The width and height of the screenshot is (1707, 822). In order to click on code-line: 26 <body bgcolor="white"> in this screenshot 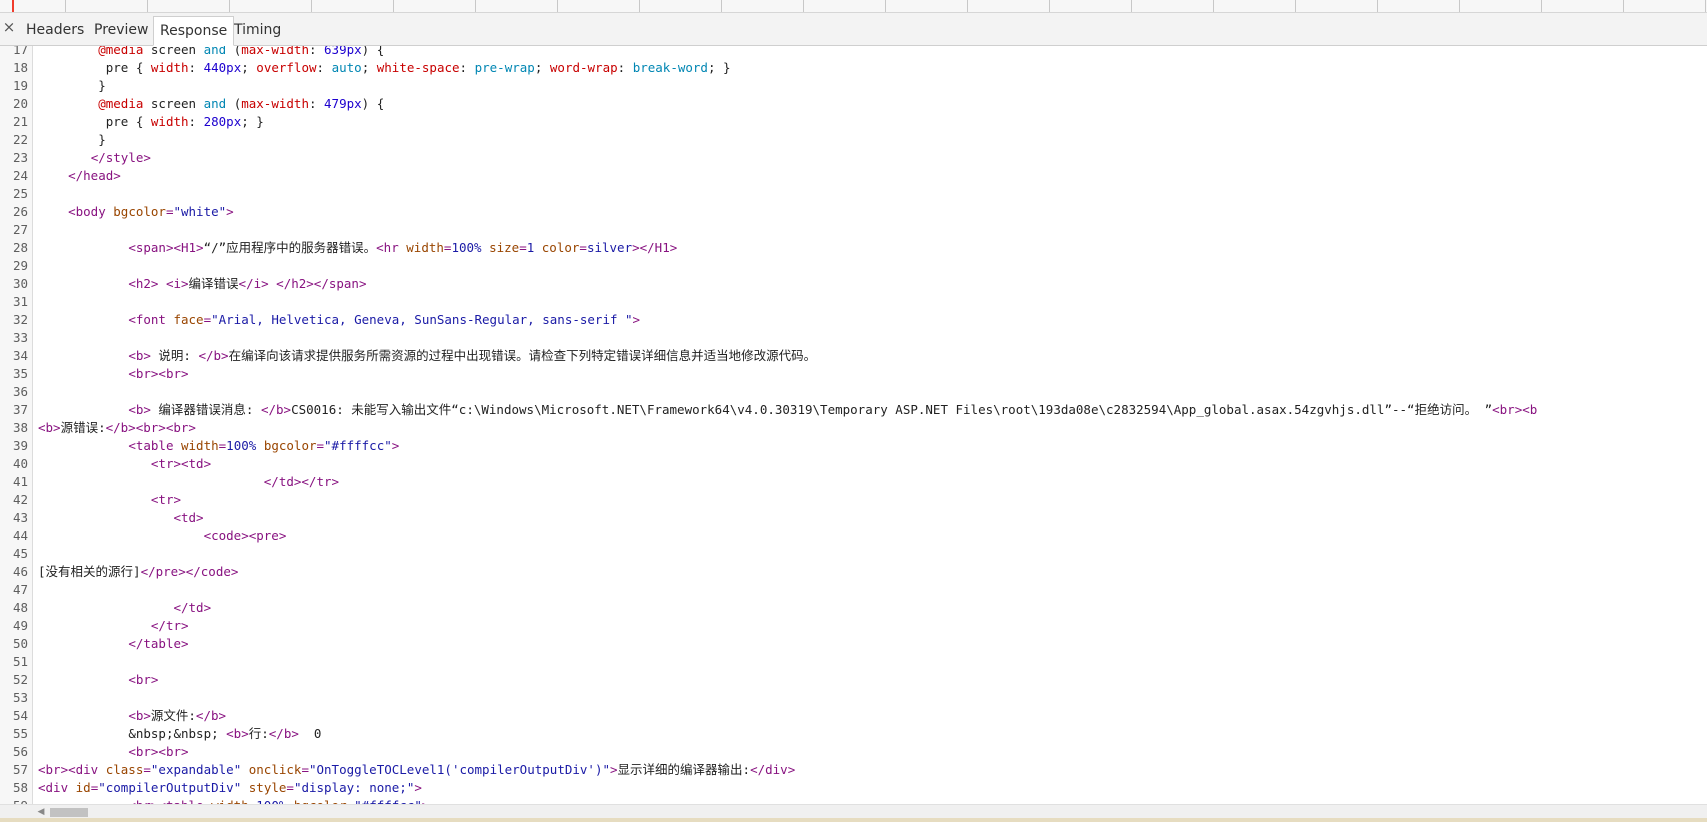, I will do `click(853, 212)`.